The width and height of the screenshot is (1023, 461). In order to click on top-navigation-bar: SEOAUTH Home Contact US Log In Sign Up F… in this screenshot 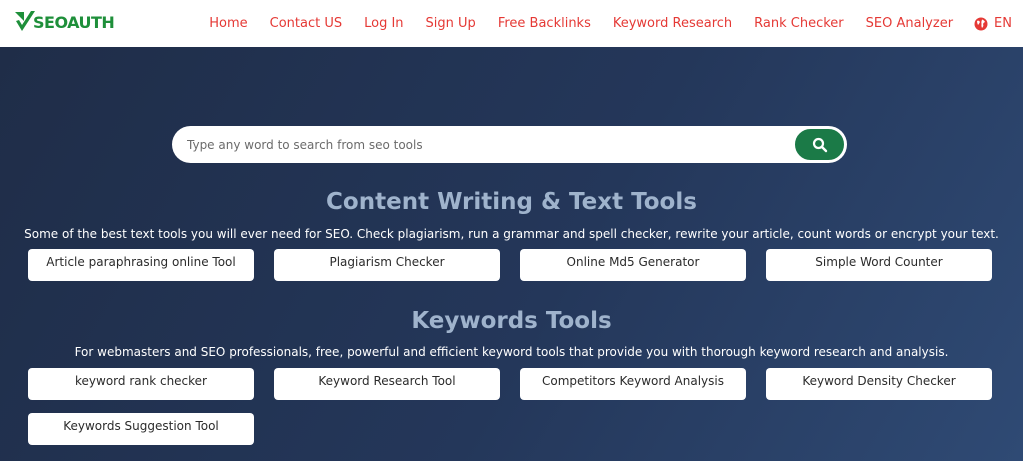, I will do `click(511, 23)`.